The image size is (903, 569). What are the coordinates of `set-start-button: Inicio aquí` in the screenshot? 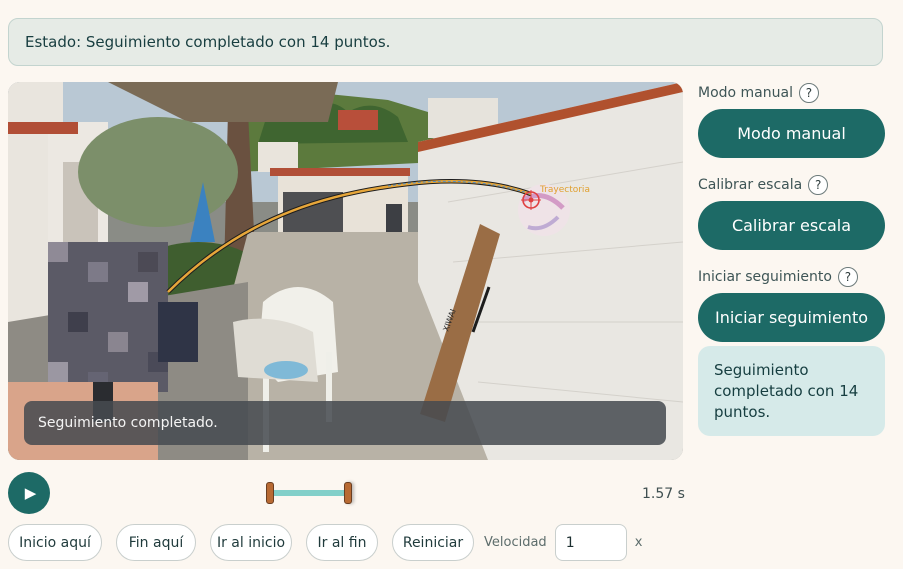 It's located at (55, 542).